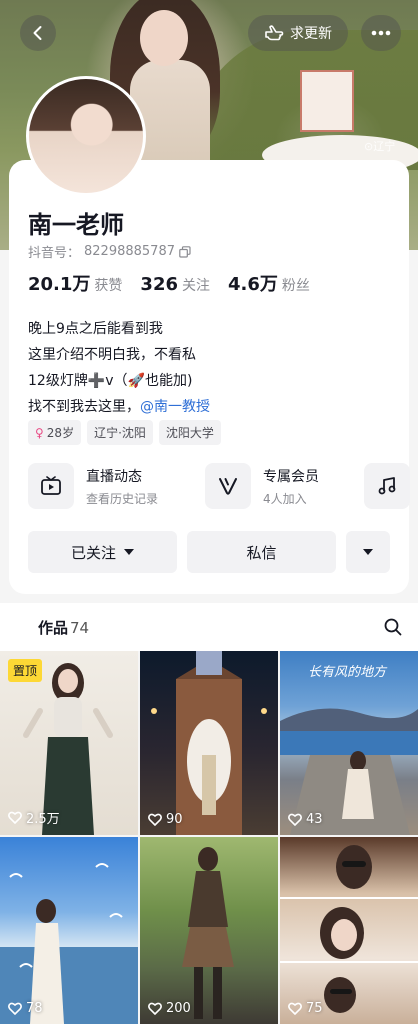  What do you see at coordinates (108, 286) in the screenshot?
I see `stat-likes-label: 获赞` at bounding box center [108, 286].